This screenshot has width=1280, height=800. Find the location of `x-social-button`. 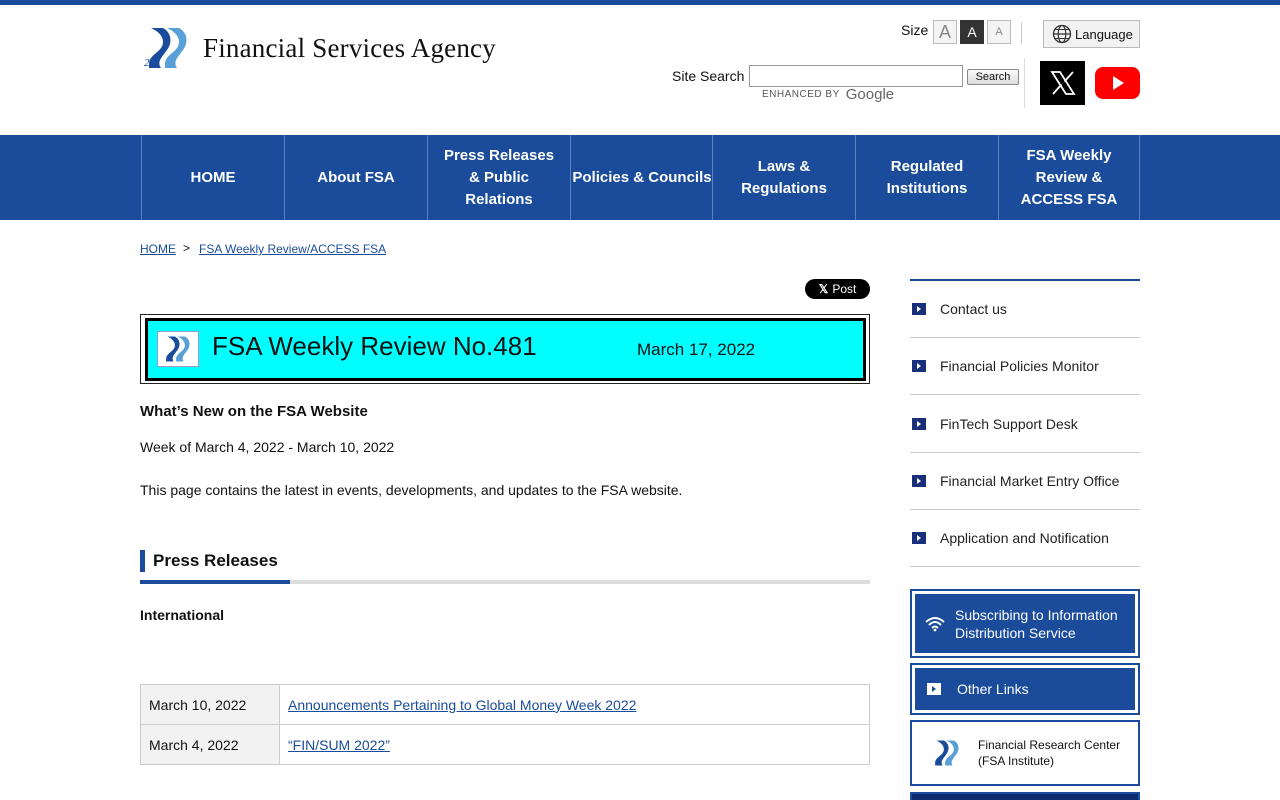

x-social-button is located at coordinates (1062, 83).